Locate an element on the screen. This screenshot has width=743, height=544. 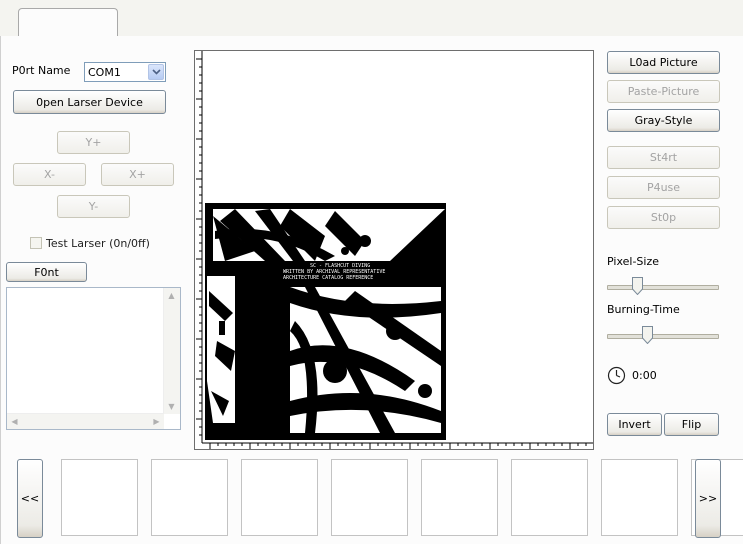
invert-button: Invert is located at coordinates (634, 424).